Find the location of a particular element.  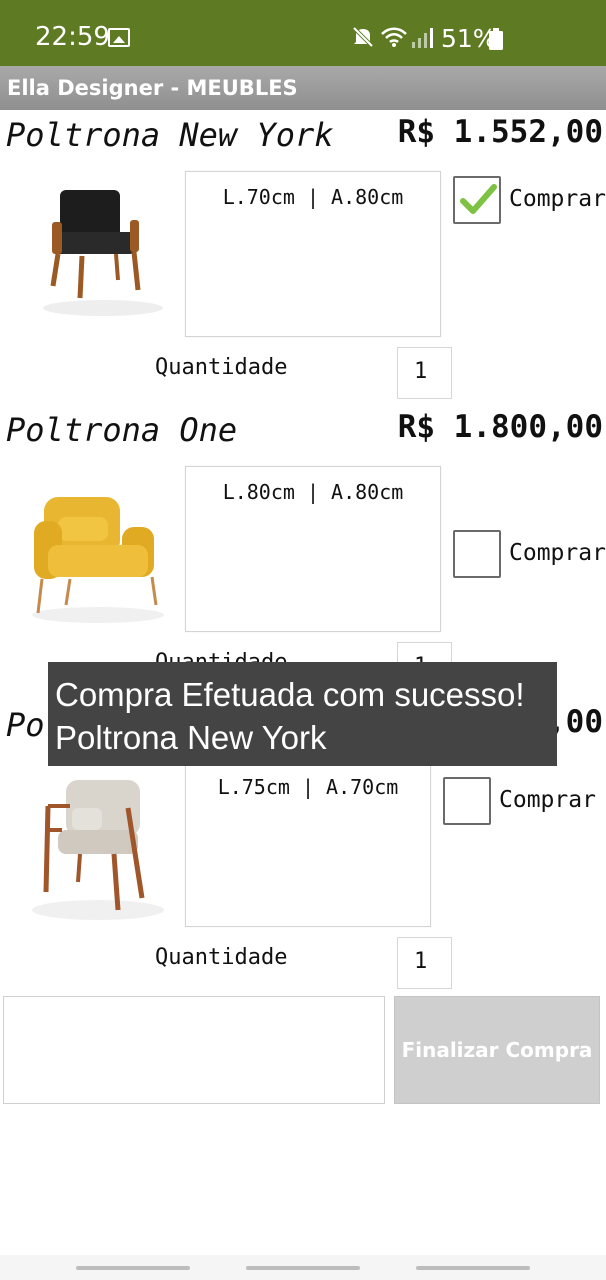

product-price: R$ 1.800,00 is located at coordinates (500, 427).